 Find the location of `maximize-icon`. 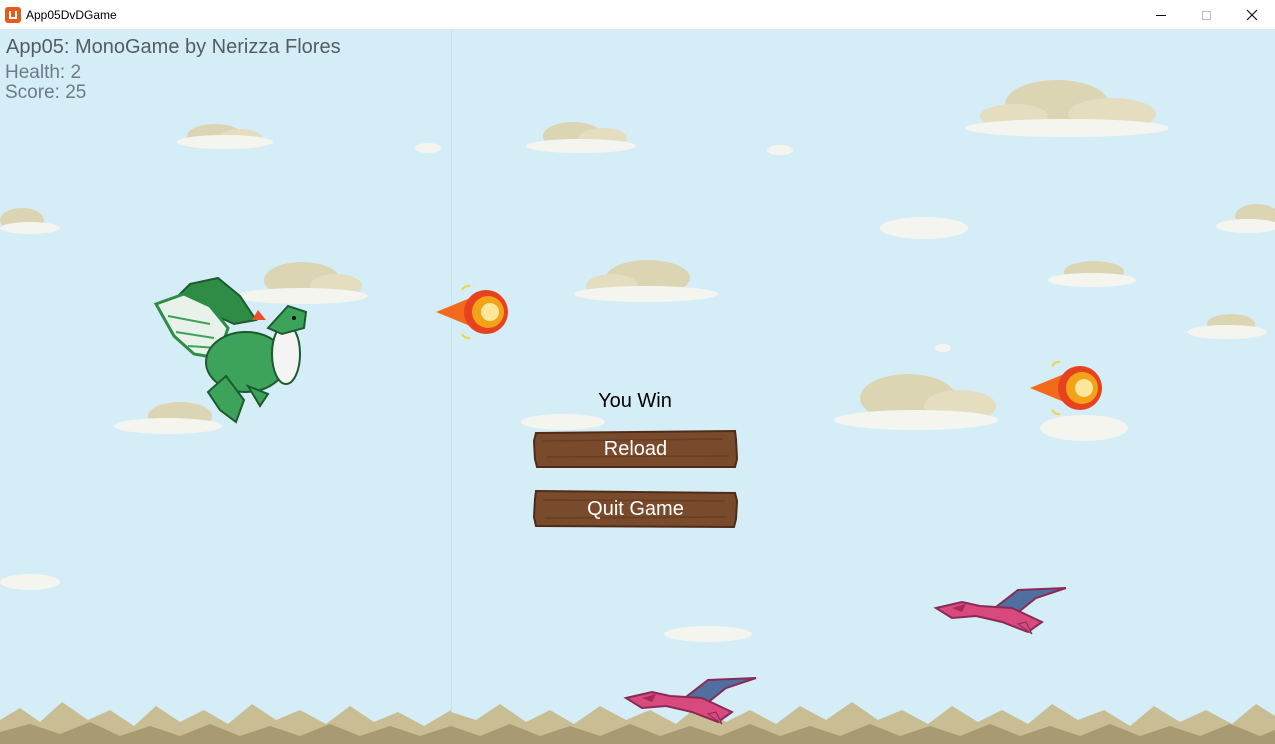

maximize-icon is located at coordinates (1206, 15).